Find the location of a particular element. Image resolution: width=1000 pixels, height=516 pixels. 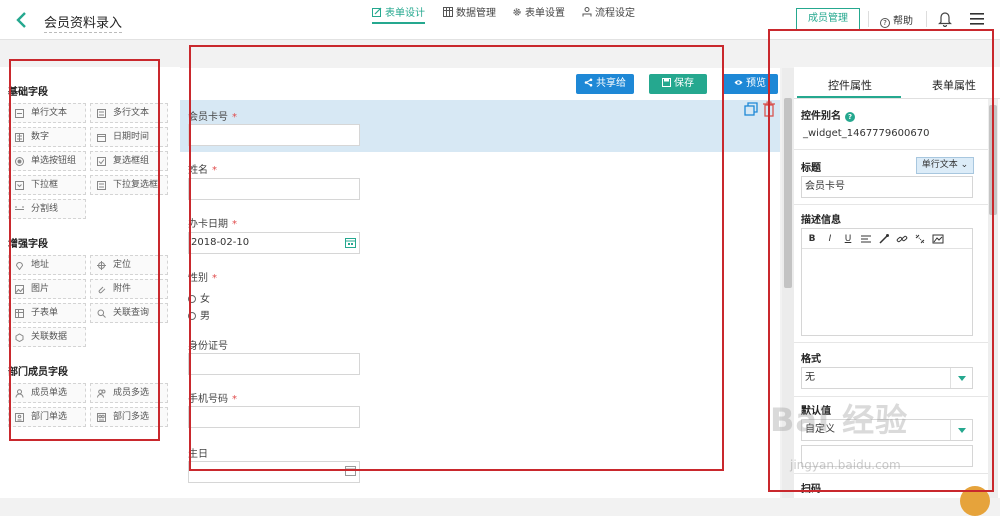

field-dept-single: 部门单选 is located at coordinates (47, 417).